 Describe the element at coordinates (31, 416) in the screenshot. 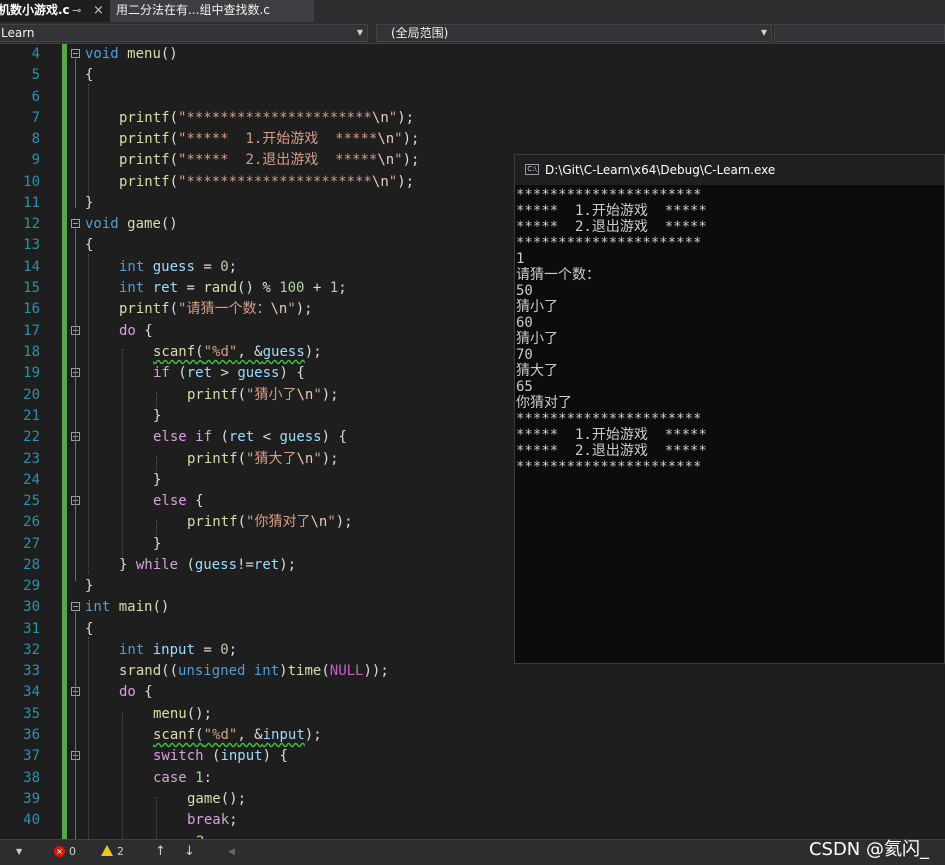

I see `line-number: 21` at that location.